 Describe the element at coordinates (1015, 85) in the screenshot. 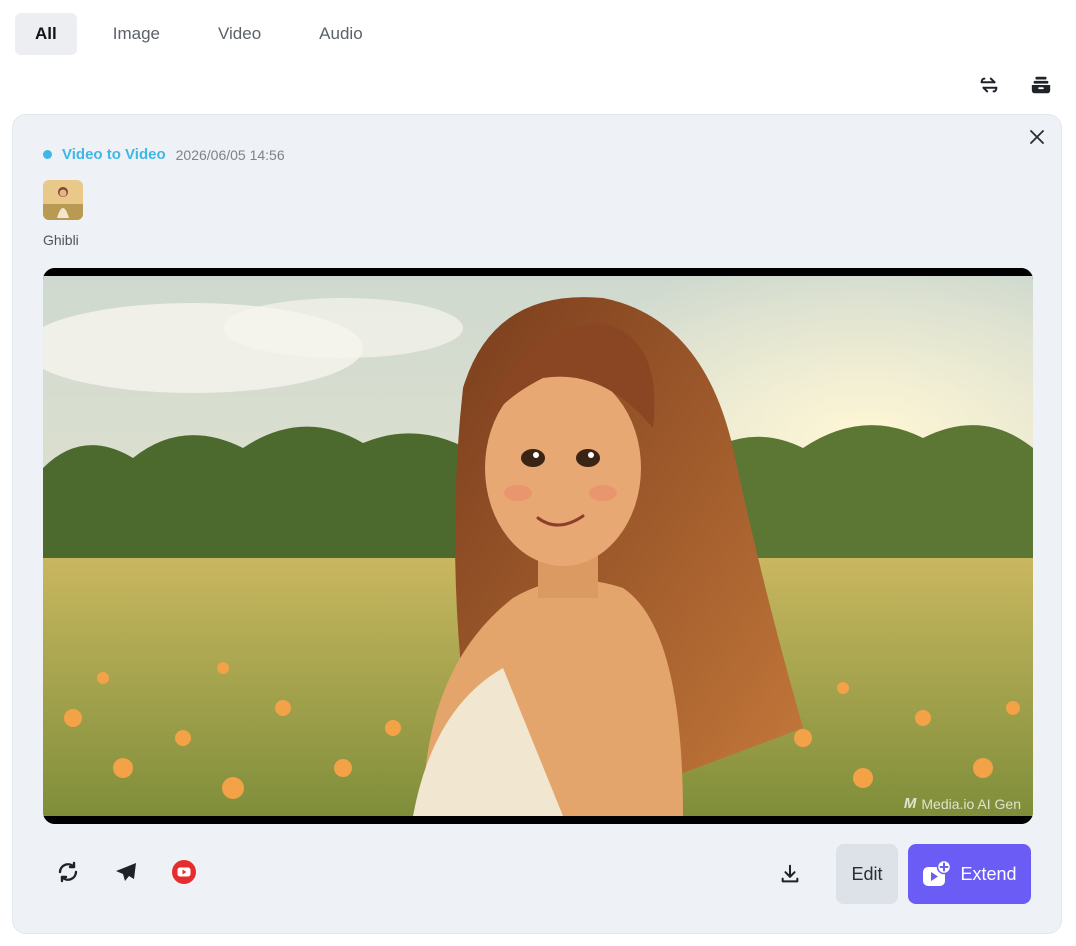

I see `top-toolbar` at that location.